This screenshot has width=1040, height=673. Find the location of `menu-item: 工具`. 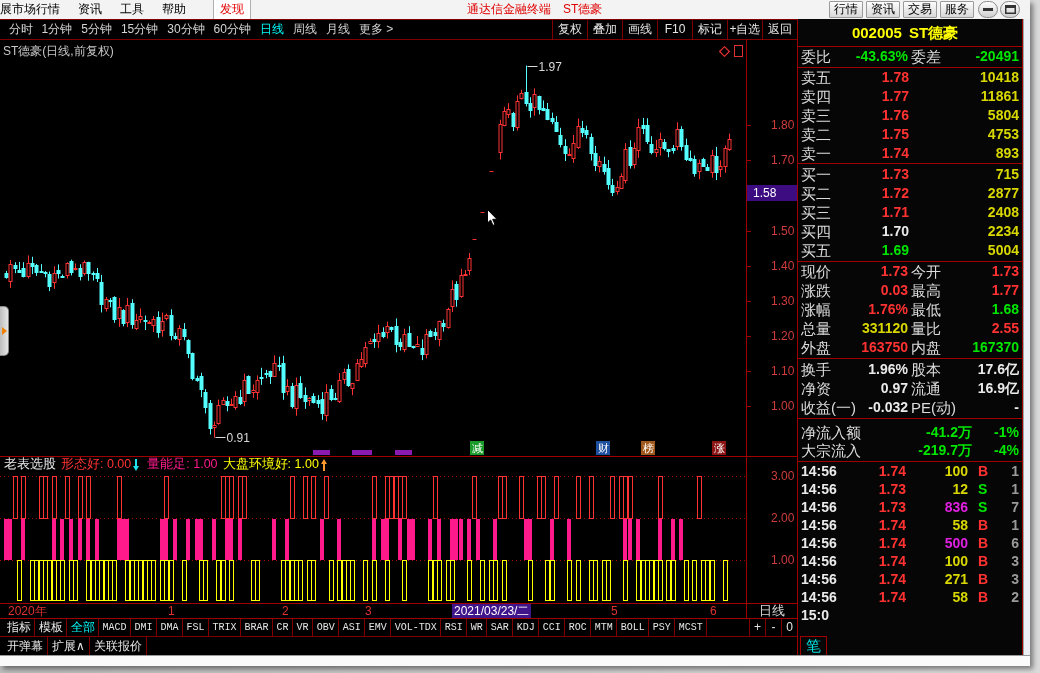

menu-item: 工具 is located at coordinates (132, 9).